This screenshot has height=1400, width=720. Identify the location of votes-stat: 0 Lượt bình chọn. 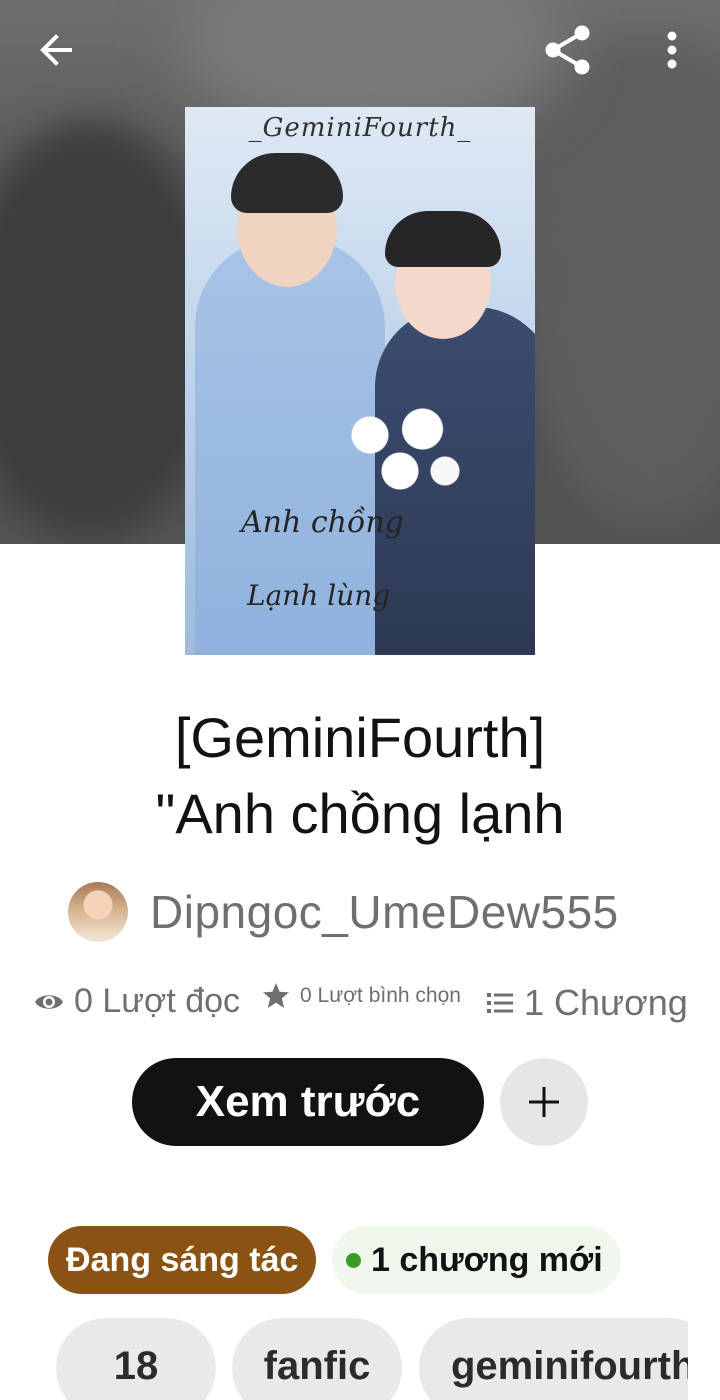
(361, 995).